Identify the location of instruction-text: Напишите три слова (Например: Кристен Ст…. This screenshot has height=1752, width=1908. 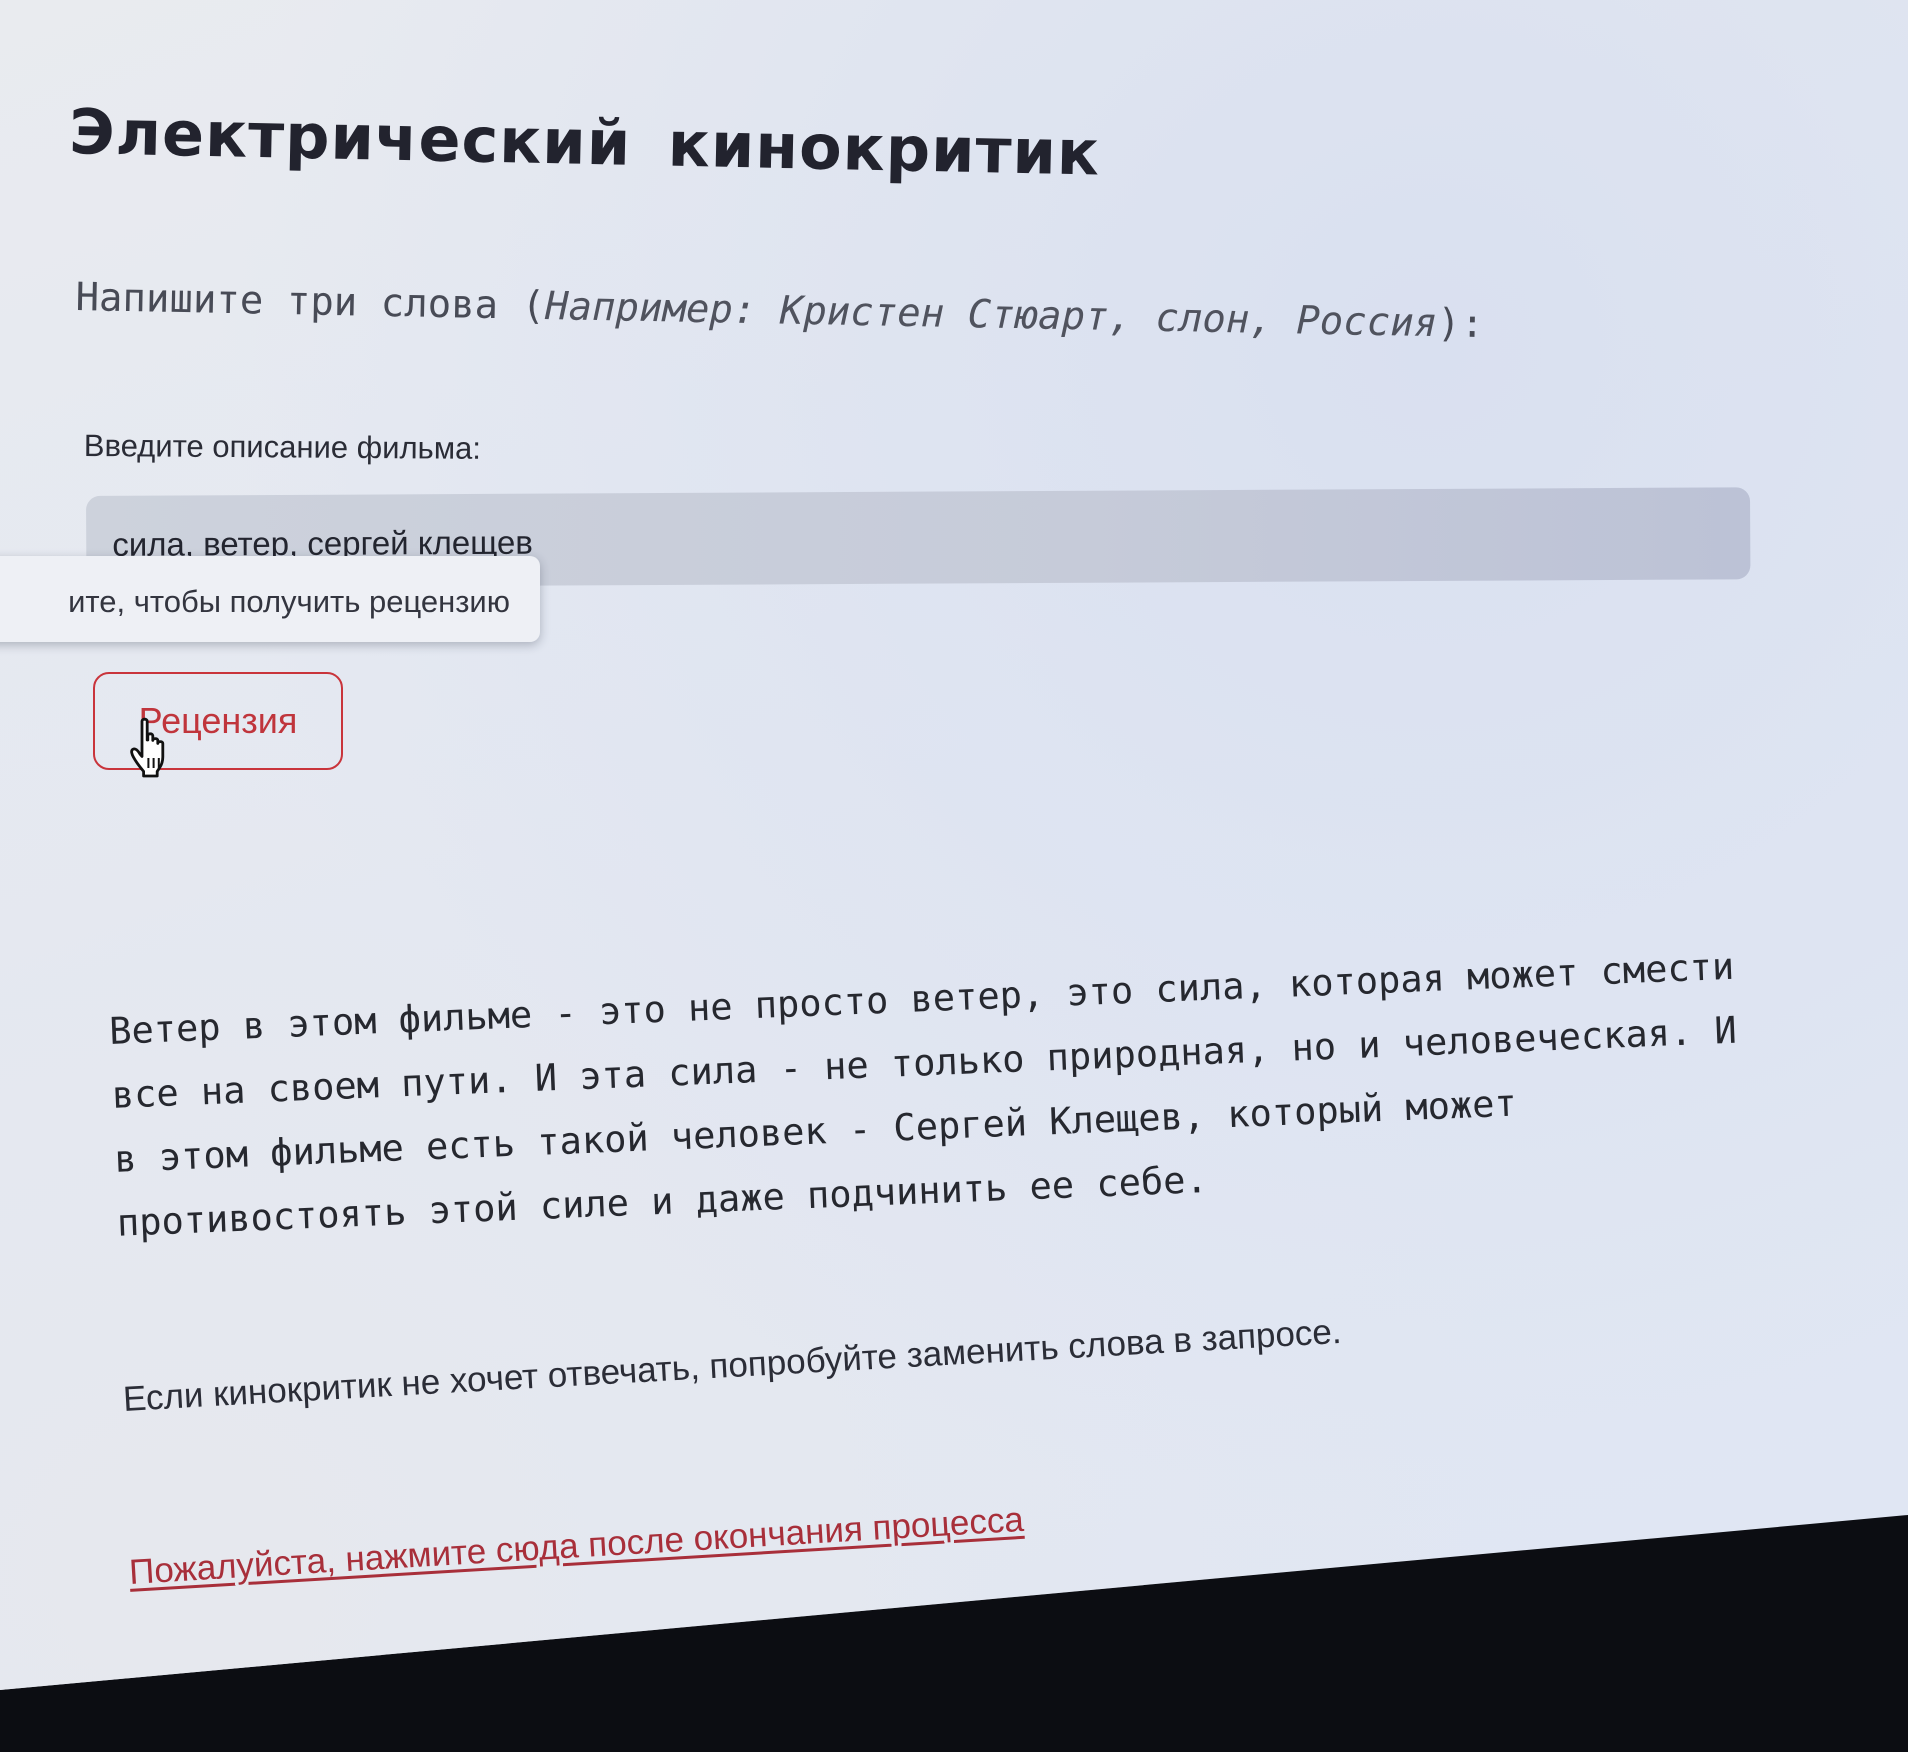
(779, 311).